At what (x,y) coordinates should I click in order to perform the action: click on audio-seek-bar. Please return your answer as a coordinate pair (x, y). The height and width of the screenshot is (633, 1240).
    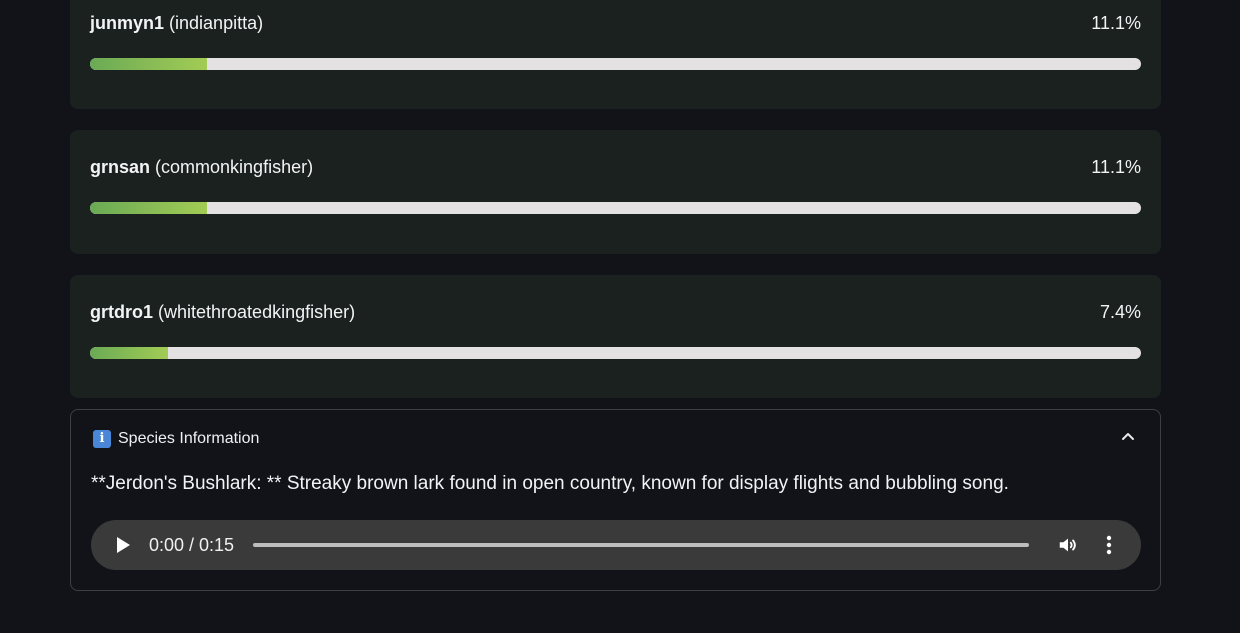
    Looking at the image, I should click on (641, 545).